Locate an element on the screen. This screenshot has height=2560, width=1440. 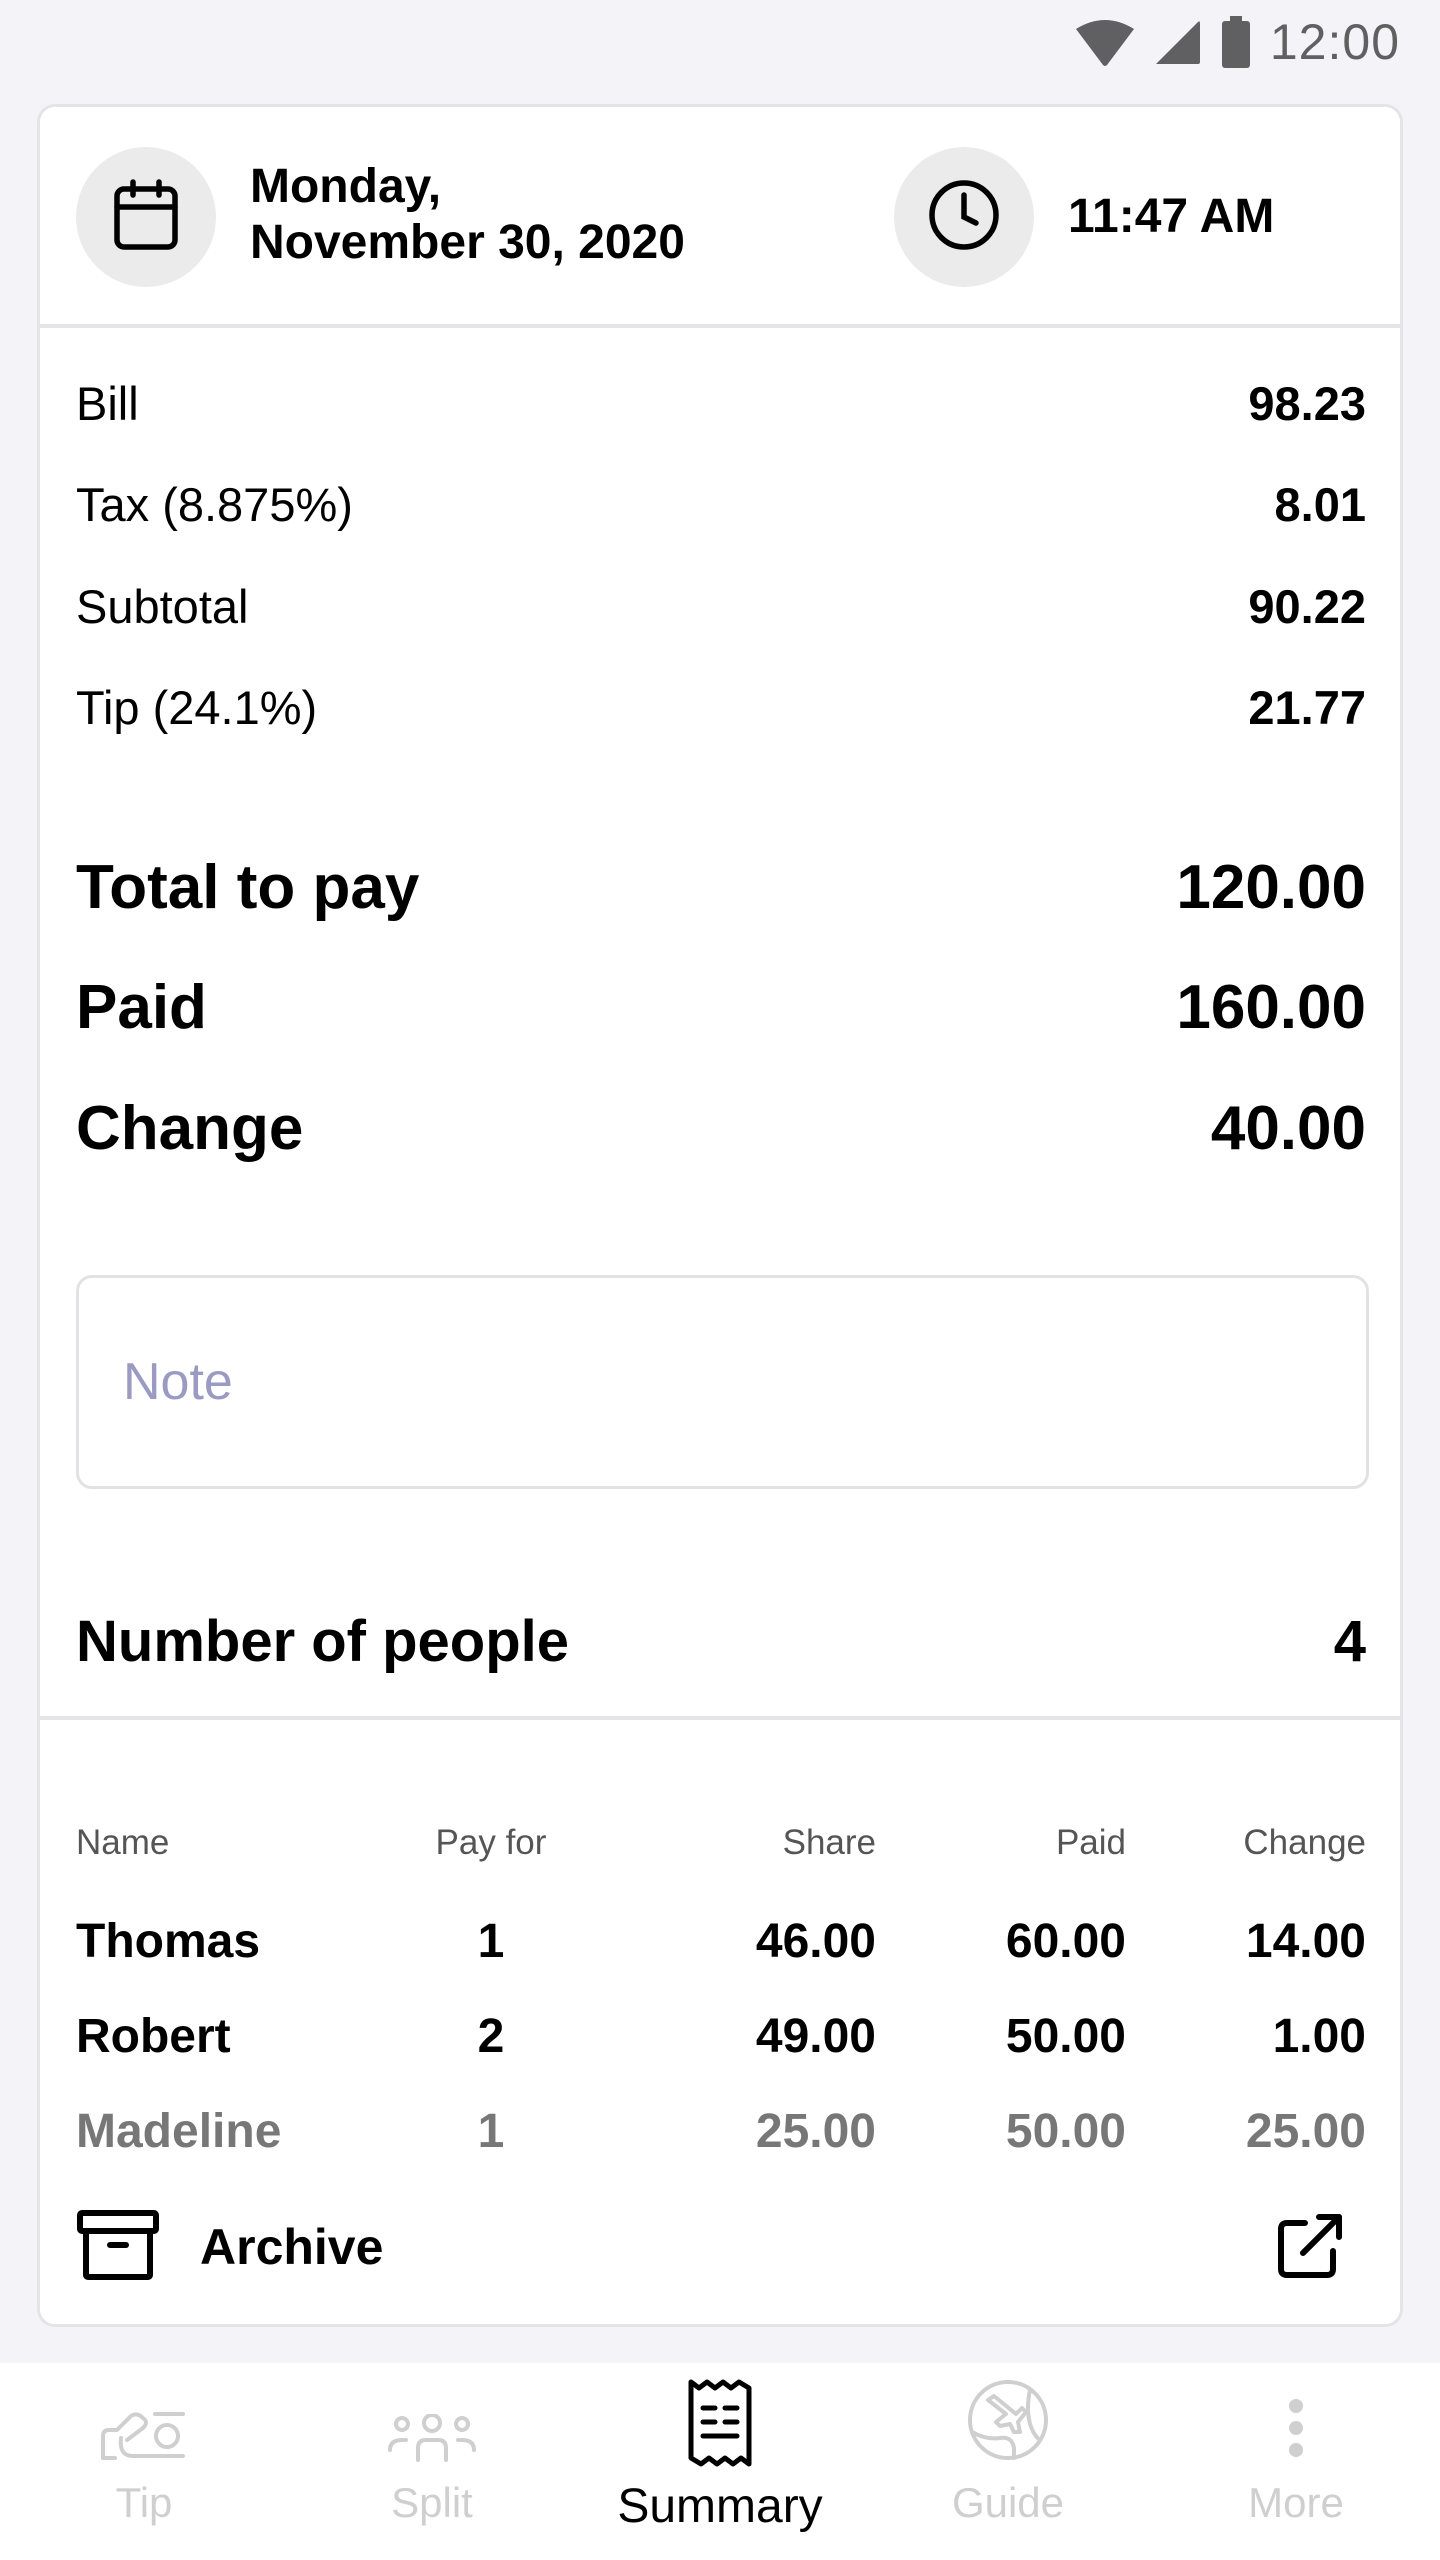
bill-value: 98.23 is located at coordinates (1307, 403).